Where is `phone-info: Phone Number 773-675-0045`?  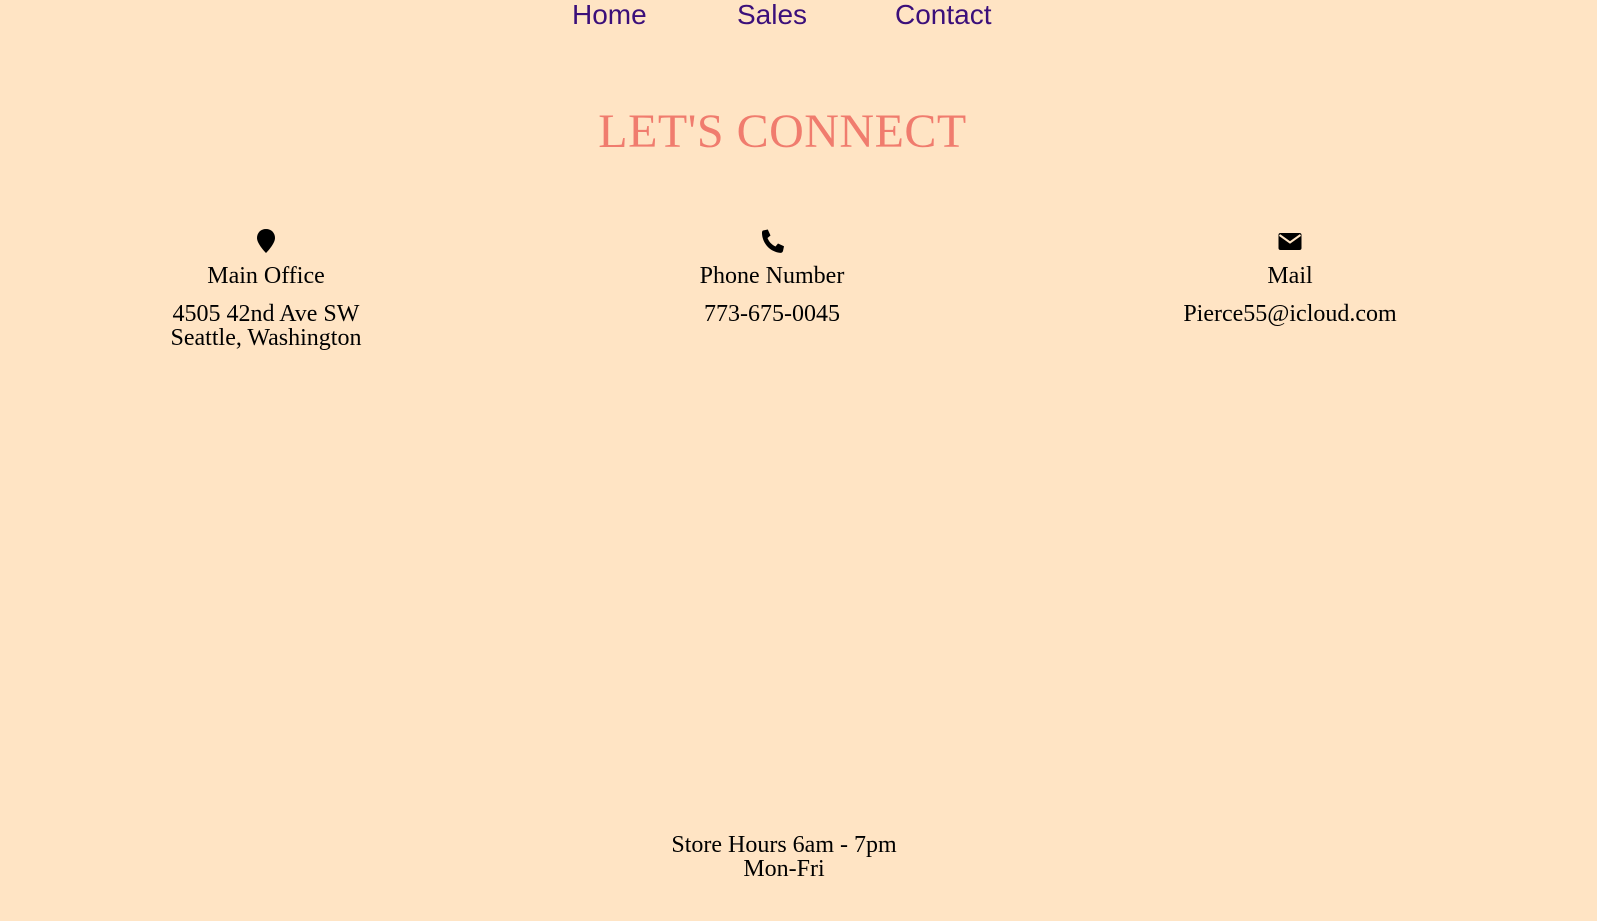
phone-info: Phone Number 773-675-0045 is located at coordinates (772, 277).